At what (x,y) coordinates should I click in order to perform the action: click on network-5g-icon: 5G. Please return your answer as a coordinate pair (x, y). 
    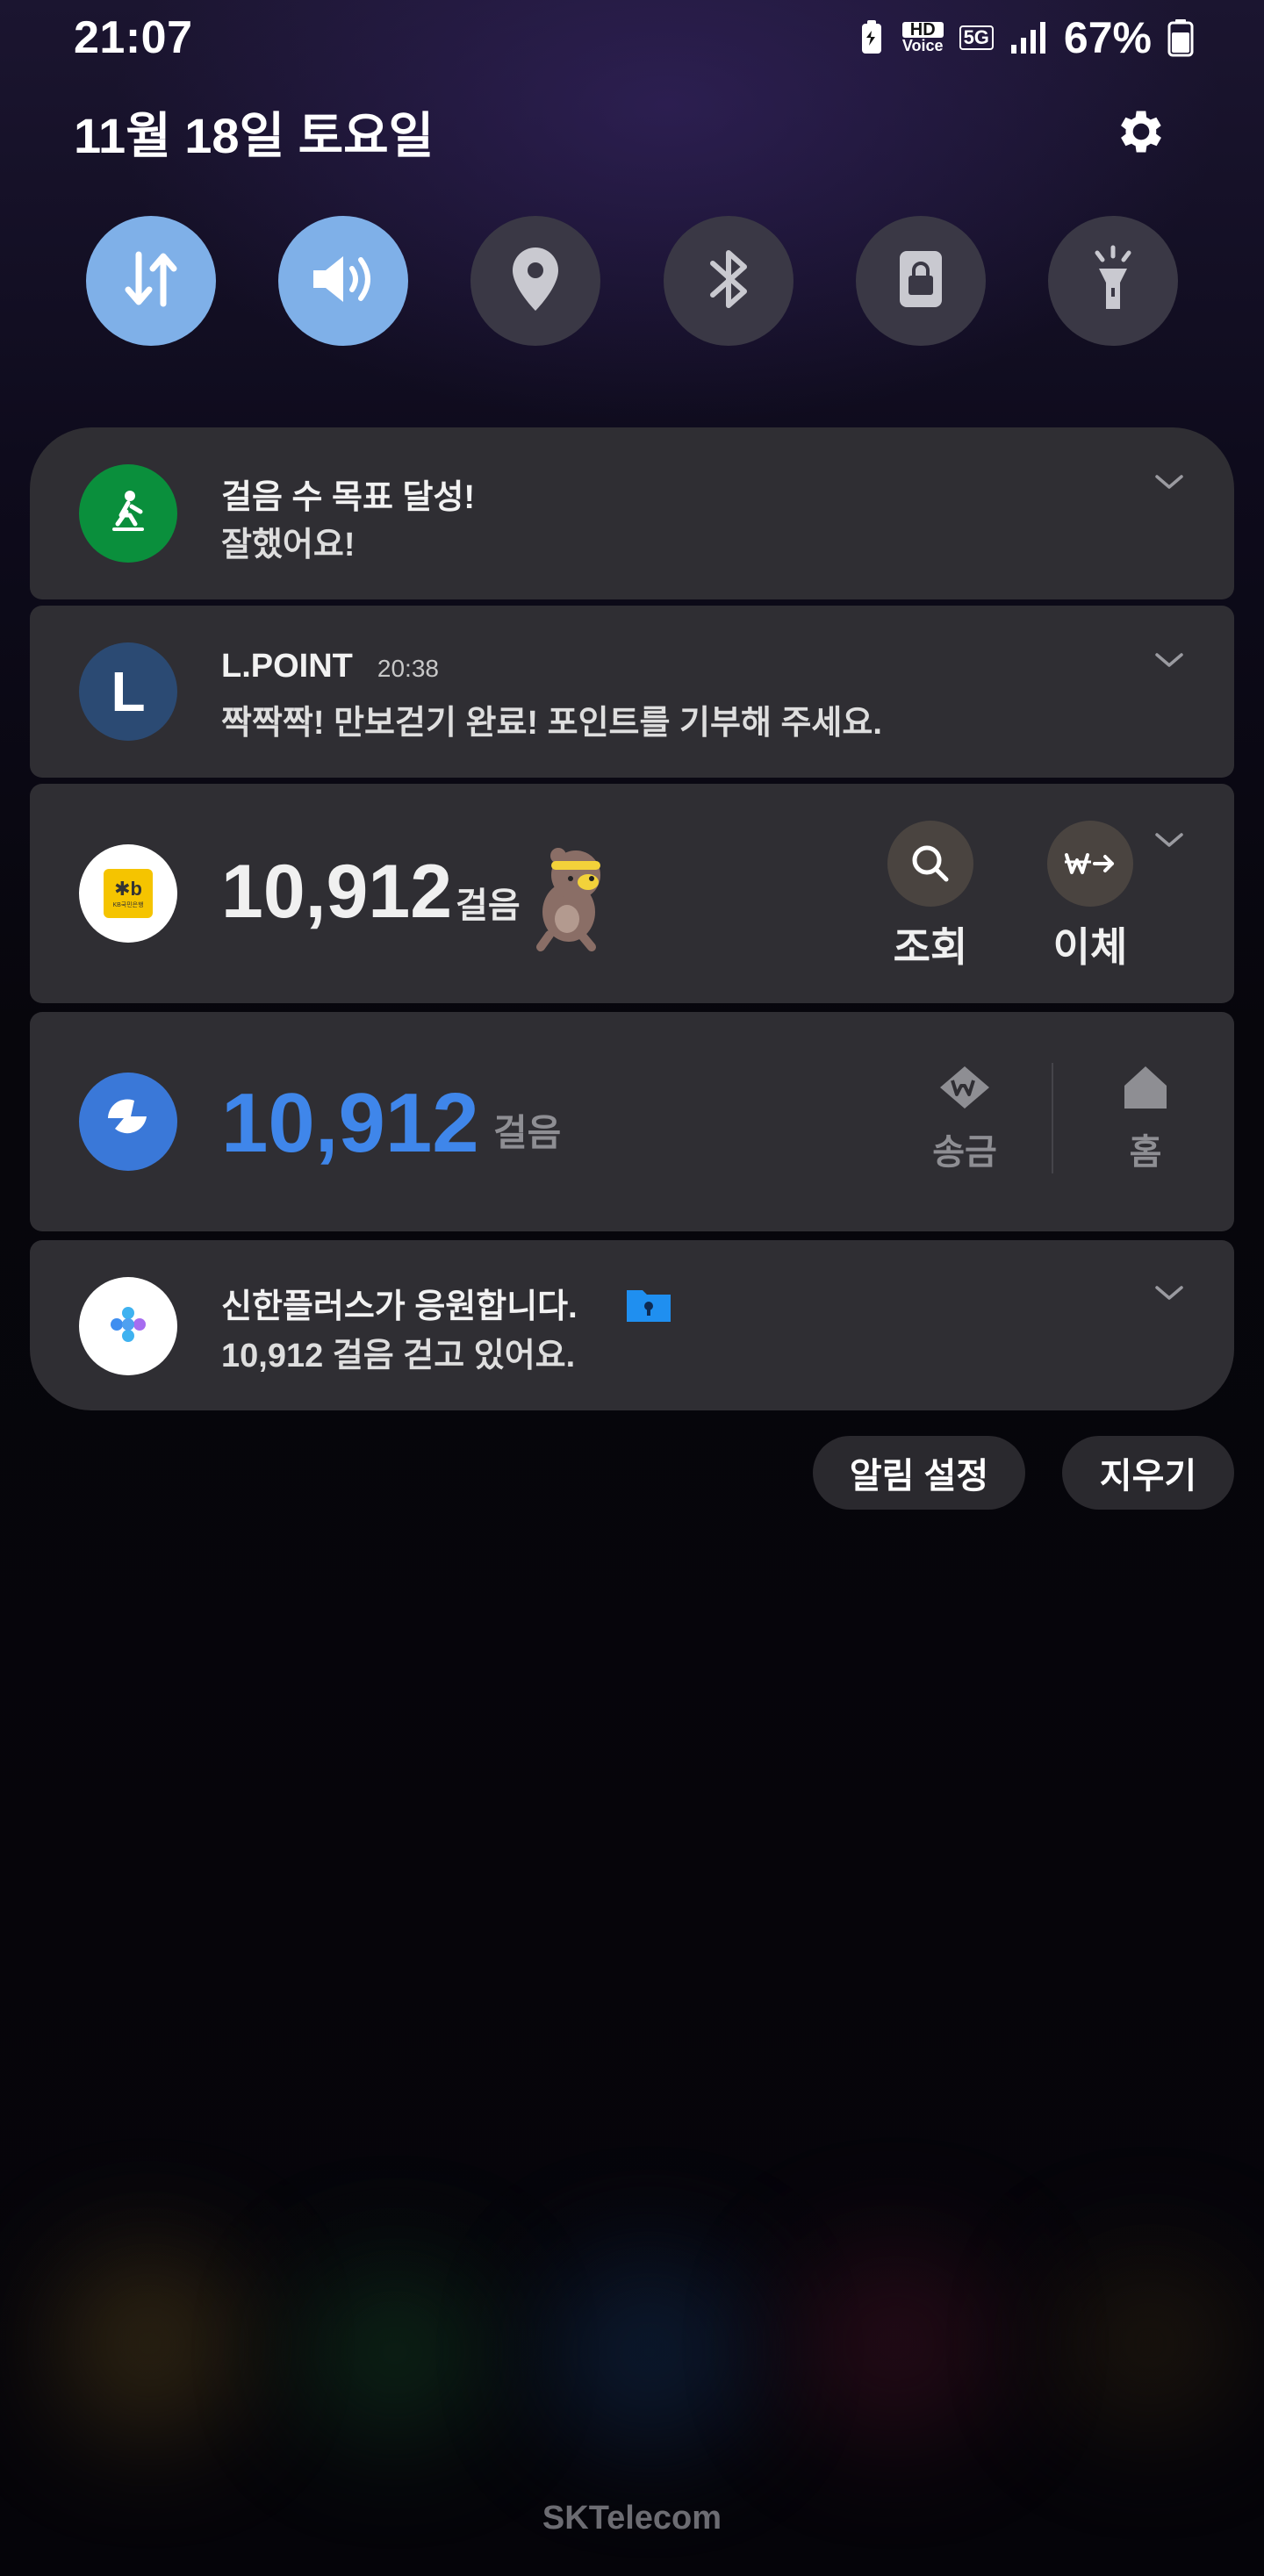
    Looking at the image, I should click on (976, 37).